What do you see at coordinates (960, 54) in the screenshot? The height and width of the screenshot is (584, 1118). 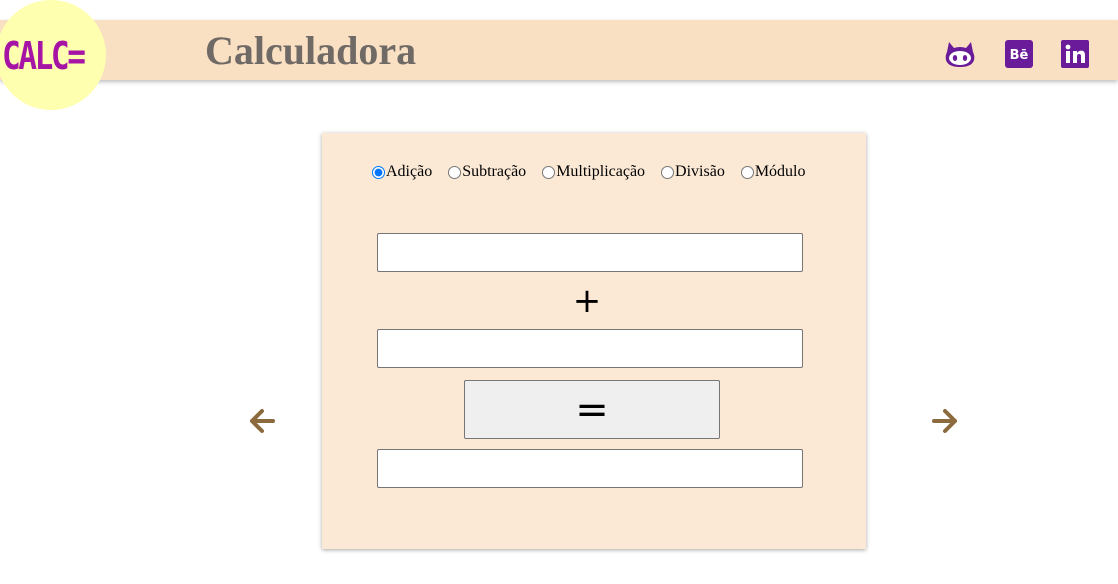 I see `github-icon` at bounding box center [960, 54].